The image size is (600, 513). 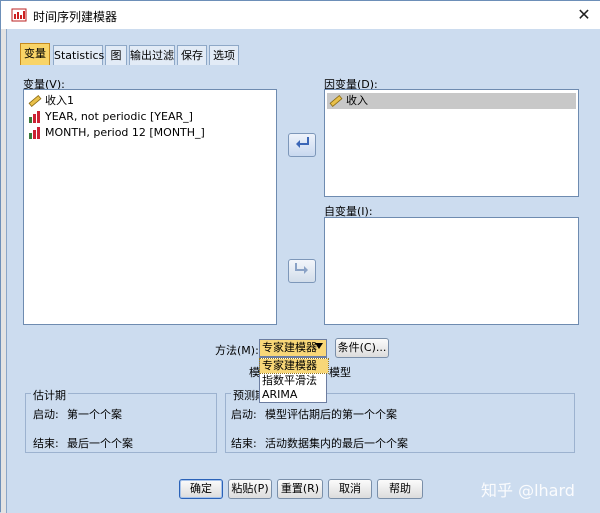 What do you see at coordinates (451, 143) in the screenshot?
I see `dependent-listbox: 收入` at bounding box center [451, 143].